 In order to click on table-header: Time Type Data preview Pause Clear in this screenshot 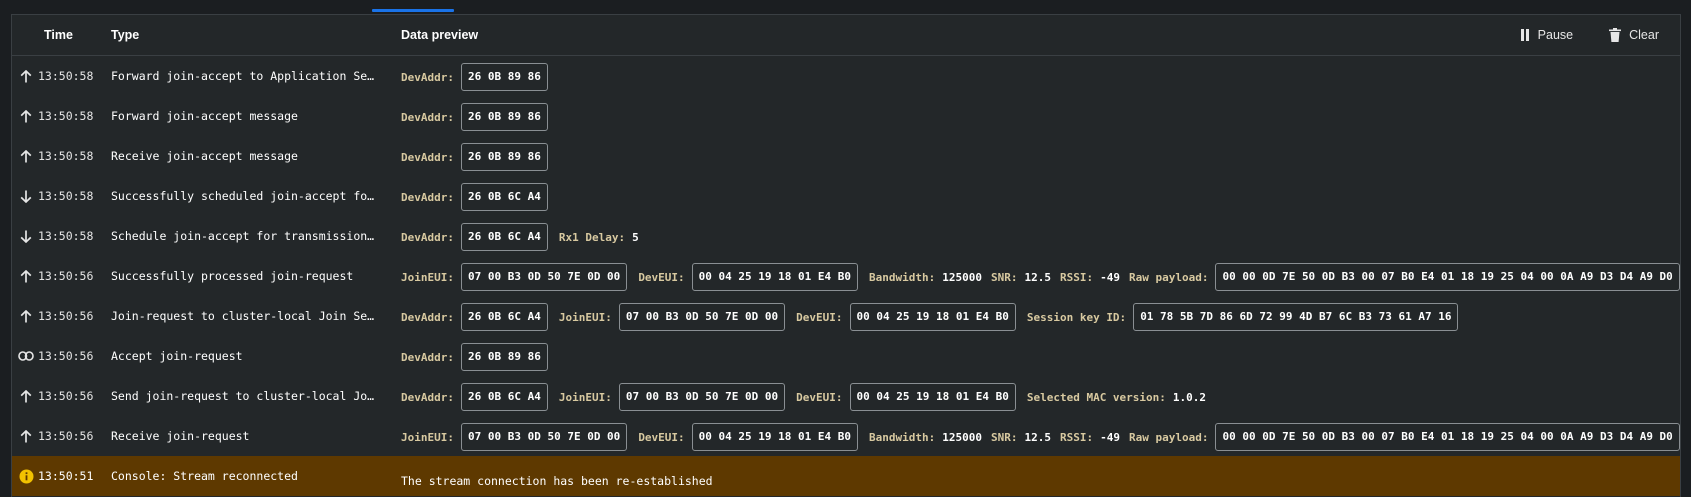, I will do `click(846, 35)`.